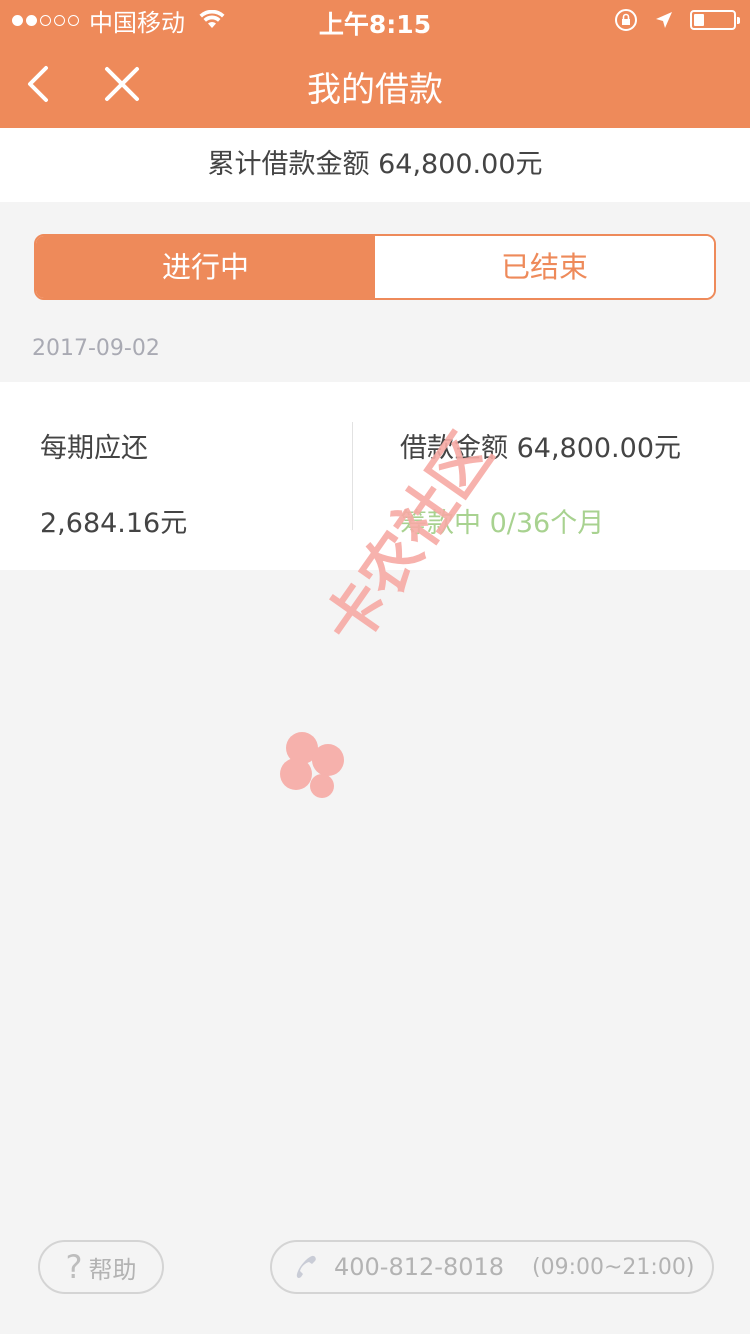 This screenshot has width=750, height=1334. What do you see at coordinates (96, 348) in the screenshot?
I see `loan-date: 2017-09-02` at bounding box center [96, 348].